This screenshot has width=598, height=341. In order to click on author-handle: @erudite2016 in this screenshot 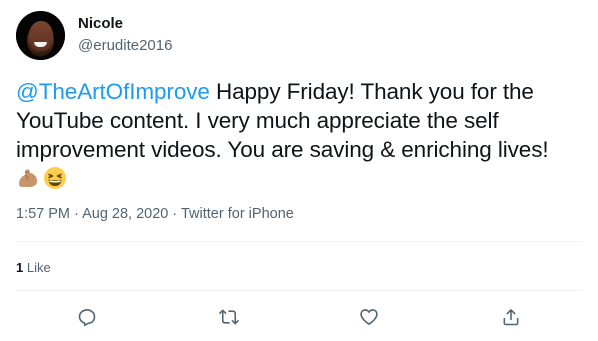, I will do `click(125, 45)`.